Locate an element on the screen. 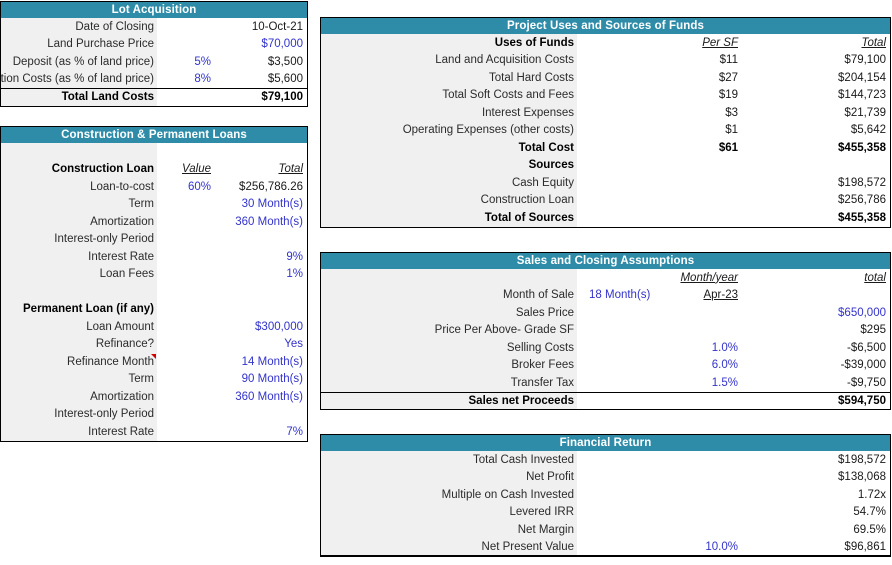 The height and width of the screenshot is (565, 892). table-row: Loan Fees 1% is located at coordinates (154, 274).